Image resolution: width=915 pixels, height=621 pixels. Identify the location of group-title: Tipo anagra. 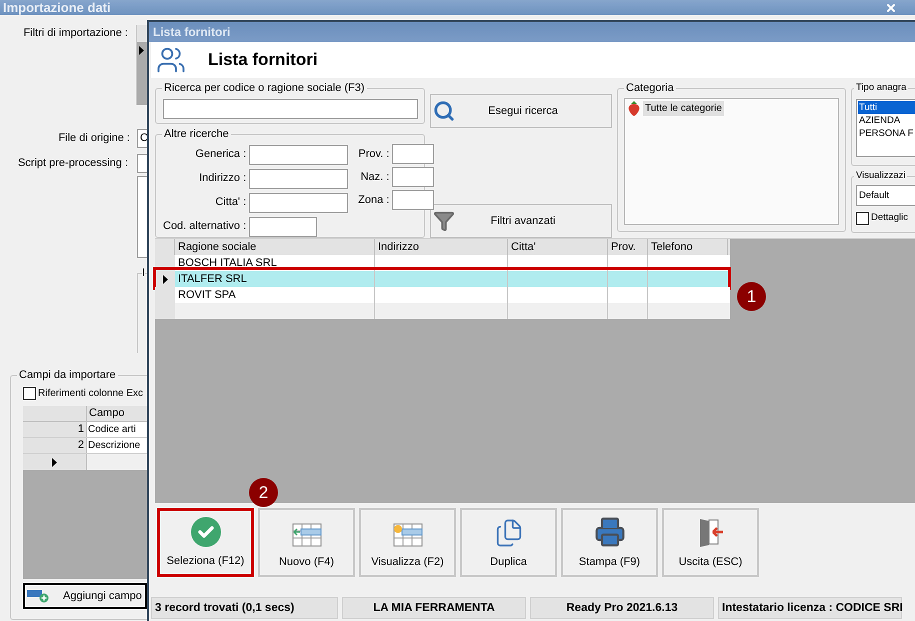
(881, 88).